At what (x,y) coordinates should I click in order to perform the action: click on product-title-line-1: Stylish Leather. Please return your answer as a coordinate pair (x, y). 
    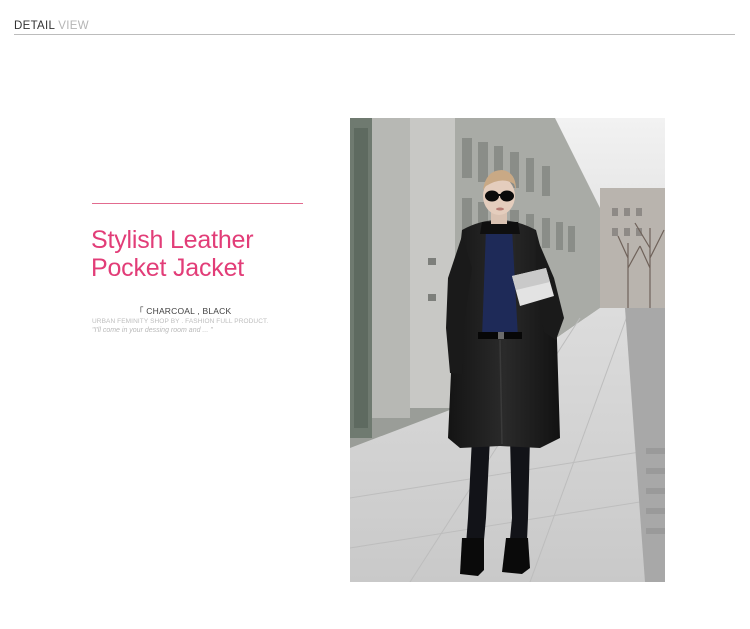
    Looking at the image, I should click on (172, 240).